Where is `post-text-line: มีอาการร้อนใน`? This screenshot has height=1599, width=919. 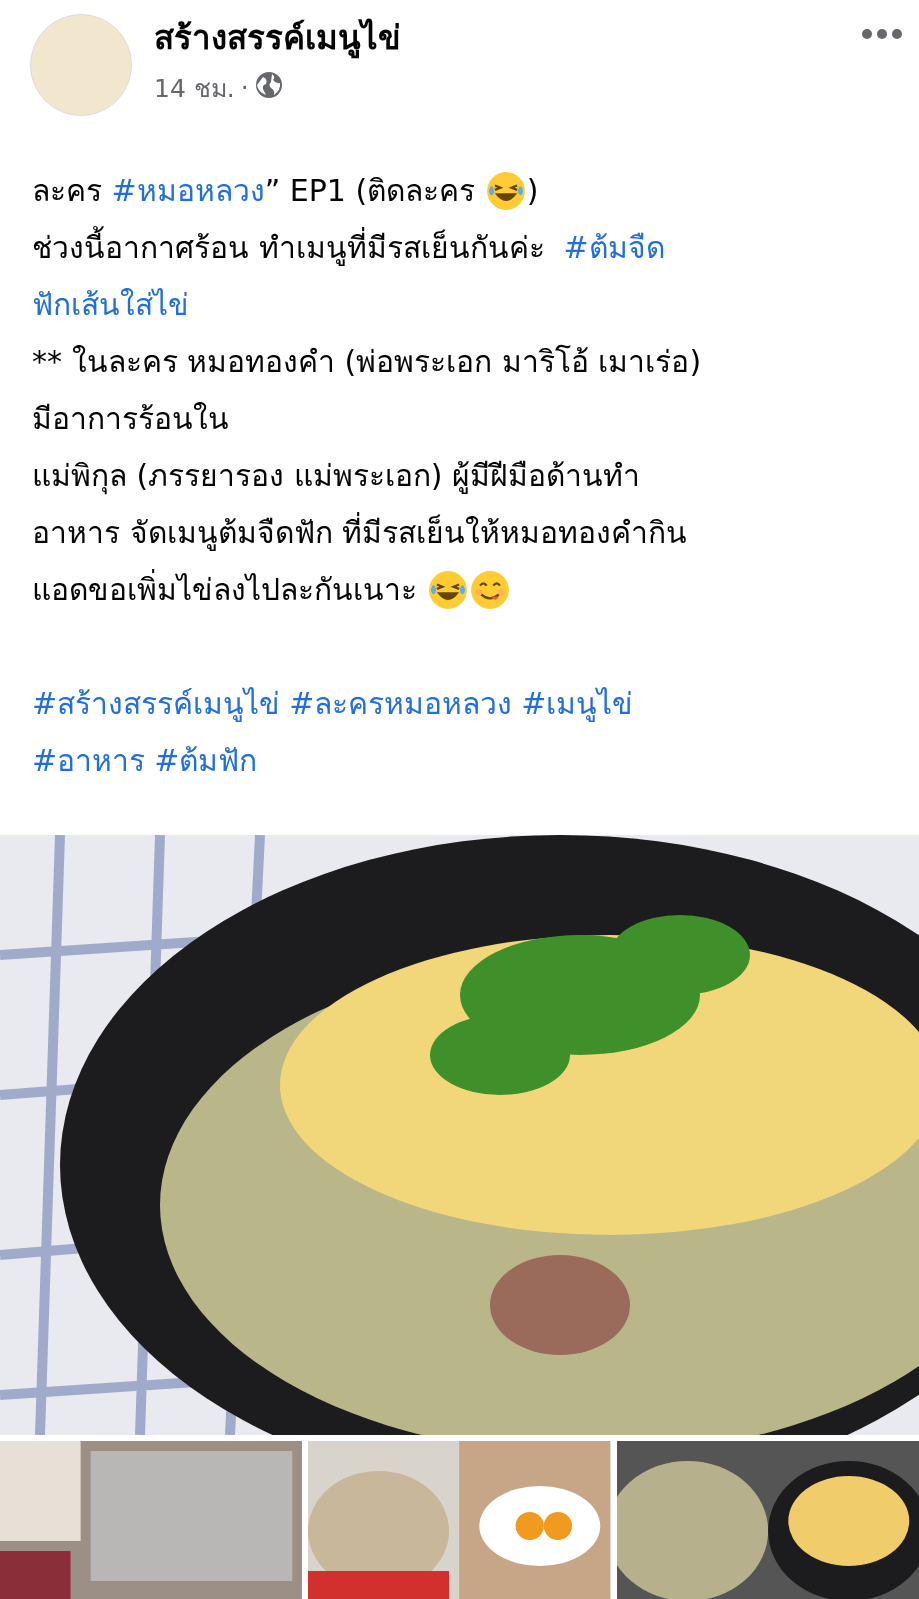
post-text-line: มีอาการร้อนใน is located at coordinates (131, 419).